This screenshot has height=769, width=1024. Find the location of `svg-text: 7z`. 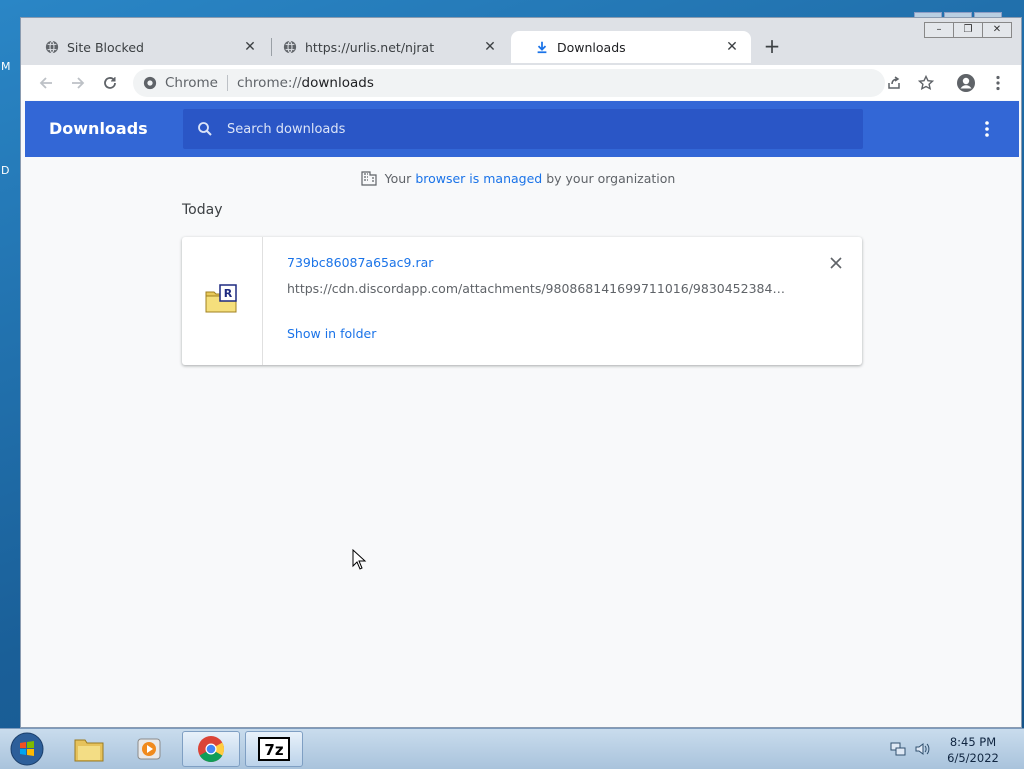

svg-text: 7z is located at coordinates (273, 750).